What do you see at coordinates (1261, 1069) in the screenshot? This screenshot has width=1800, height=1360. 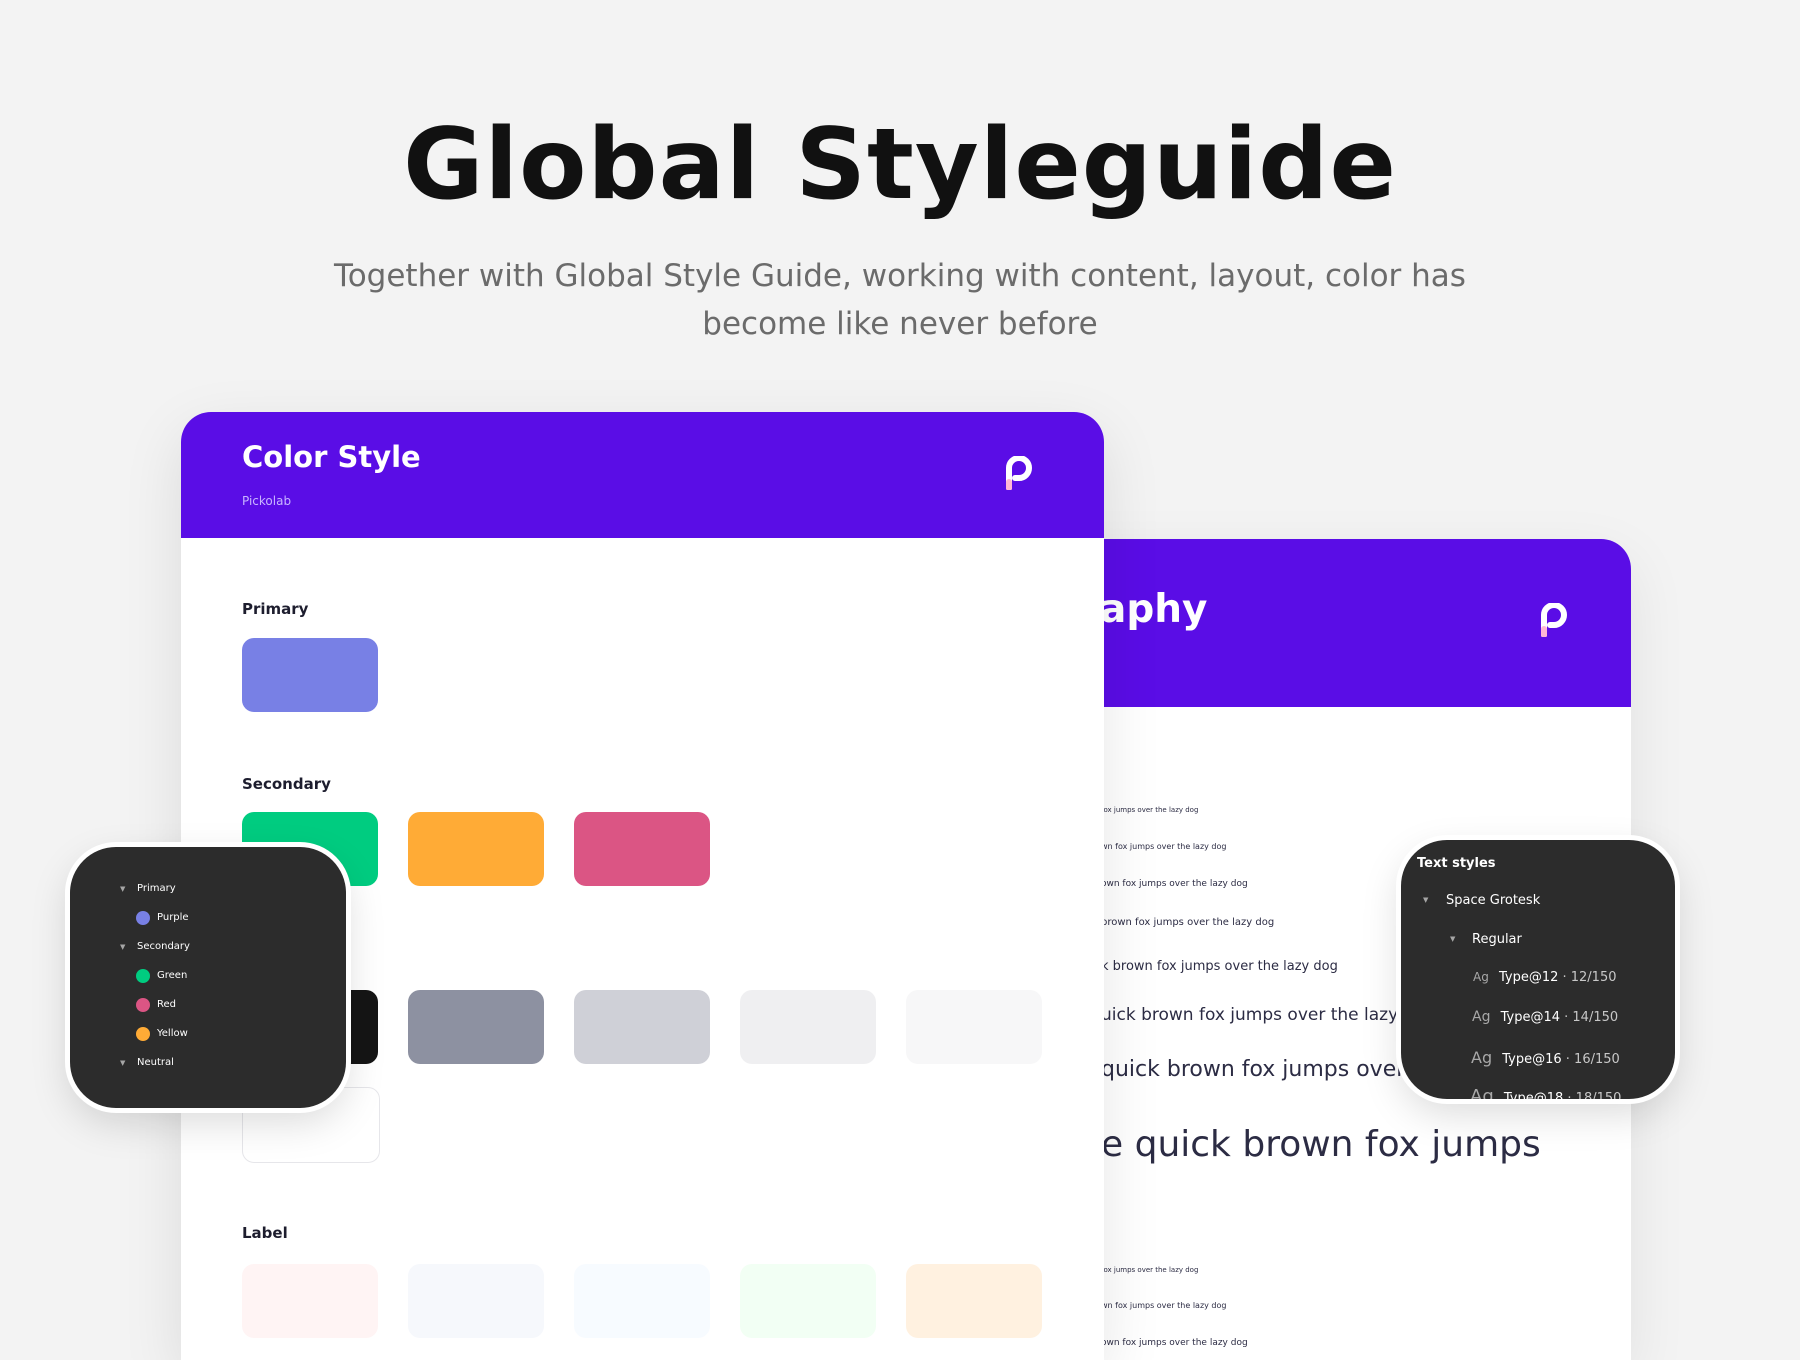 I see `type-sample-line: quick brown fox jumps over t` at bounding box center [1261, 1069].